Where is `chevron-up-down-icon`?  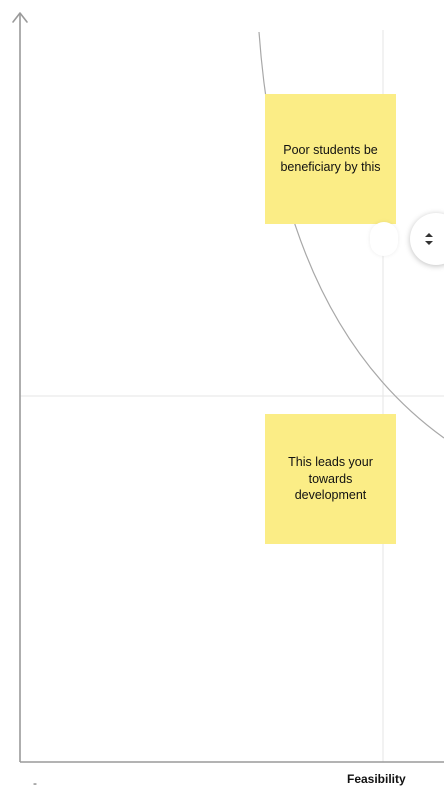 chevron-up-down-icon is located at coordinates (429, 239).